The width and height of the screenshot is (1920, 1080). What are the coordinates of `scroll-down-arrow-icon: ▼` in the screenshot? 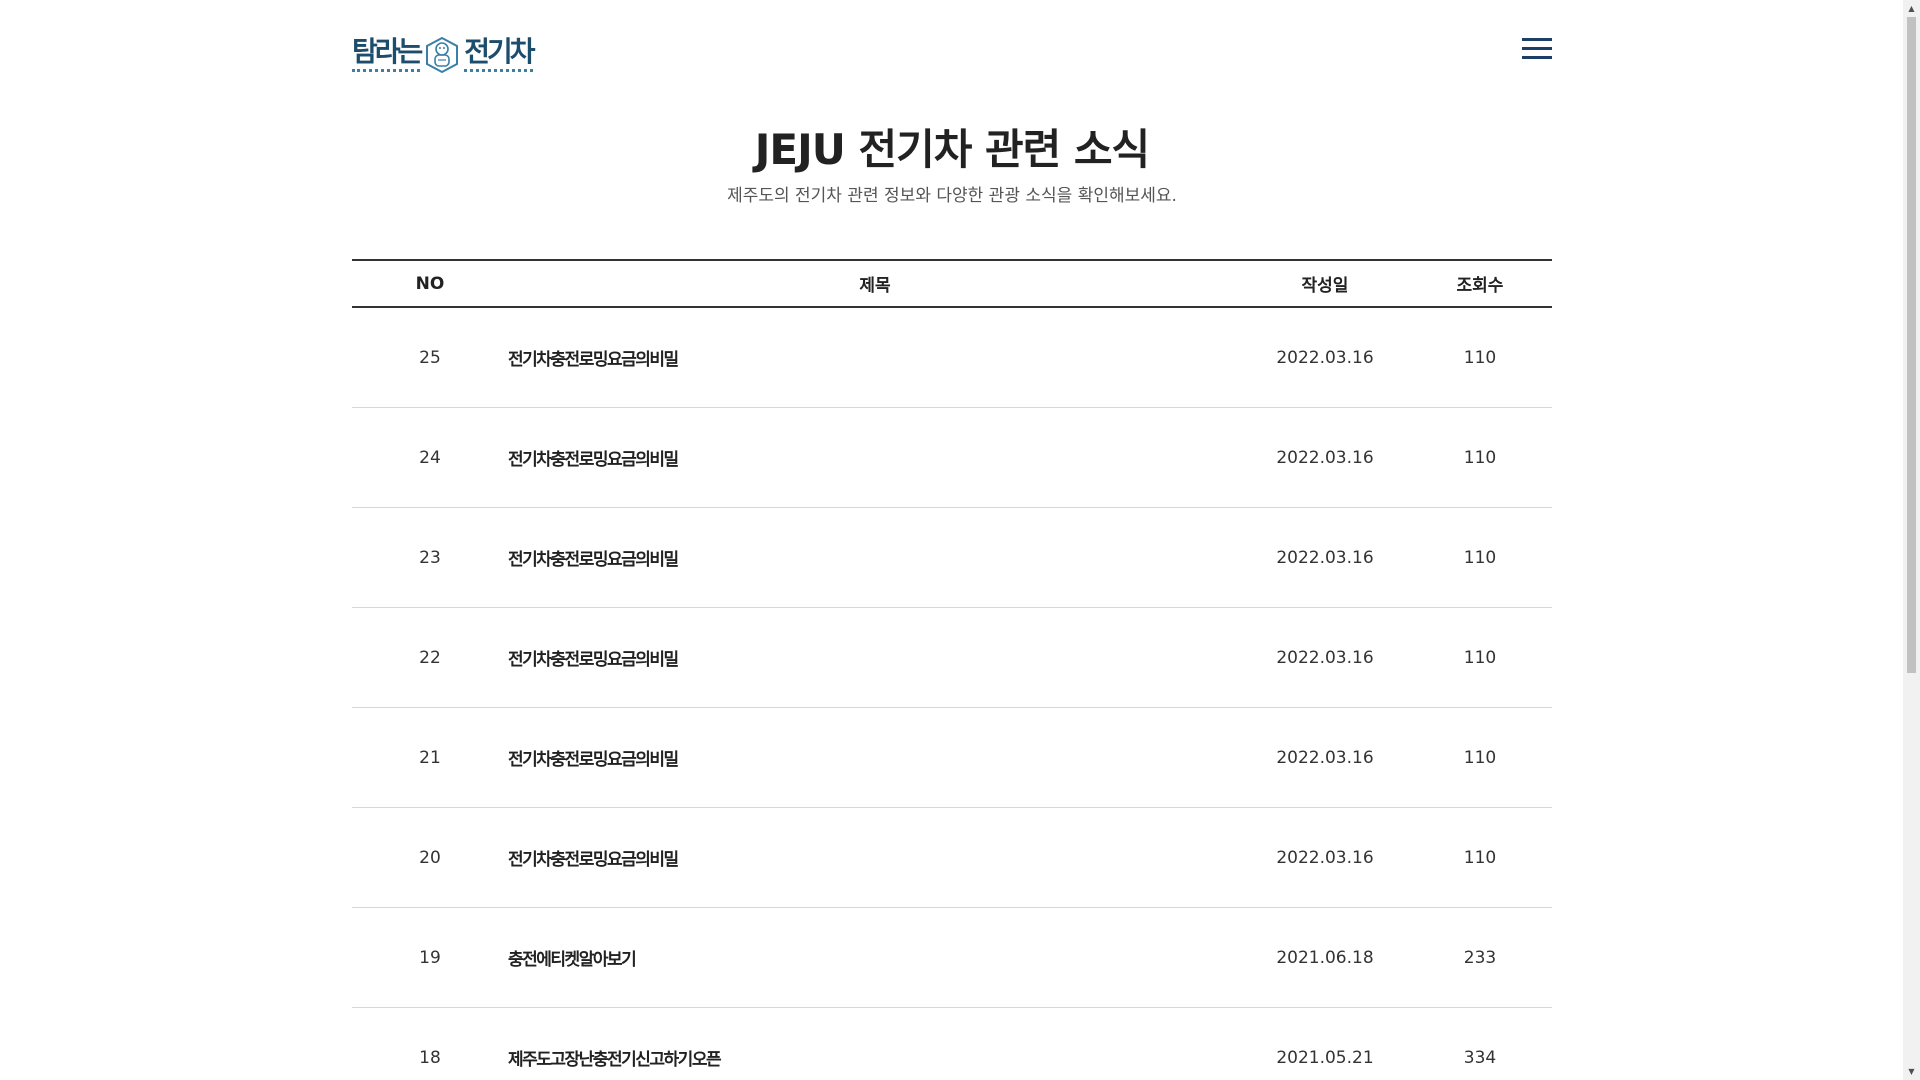 It's located at (1911, 1071).